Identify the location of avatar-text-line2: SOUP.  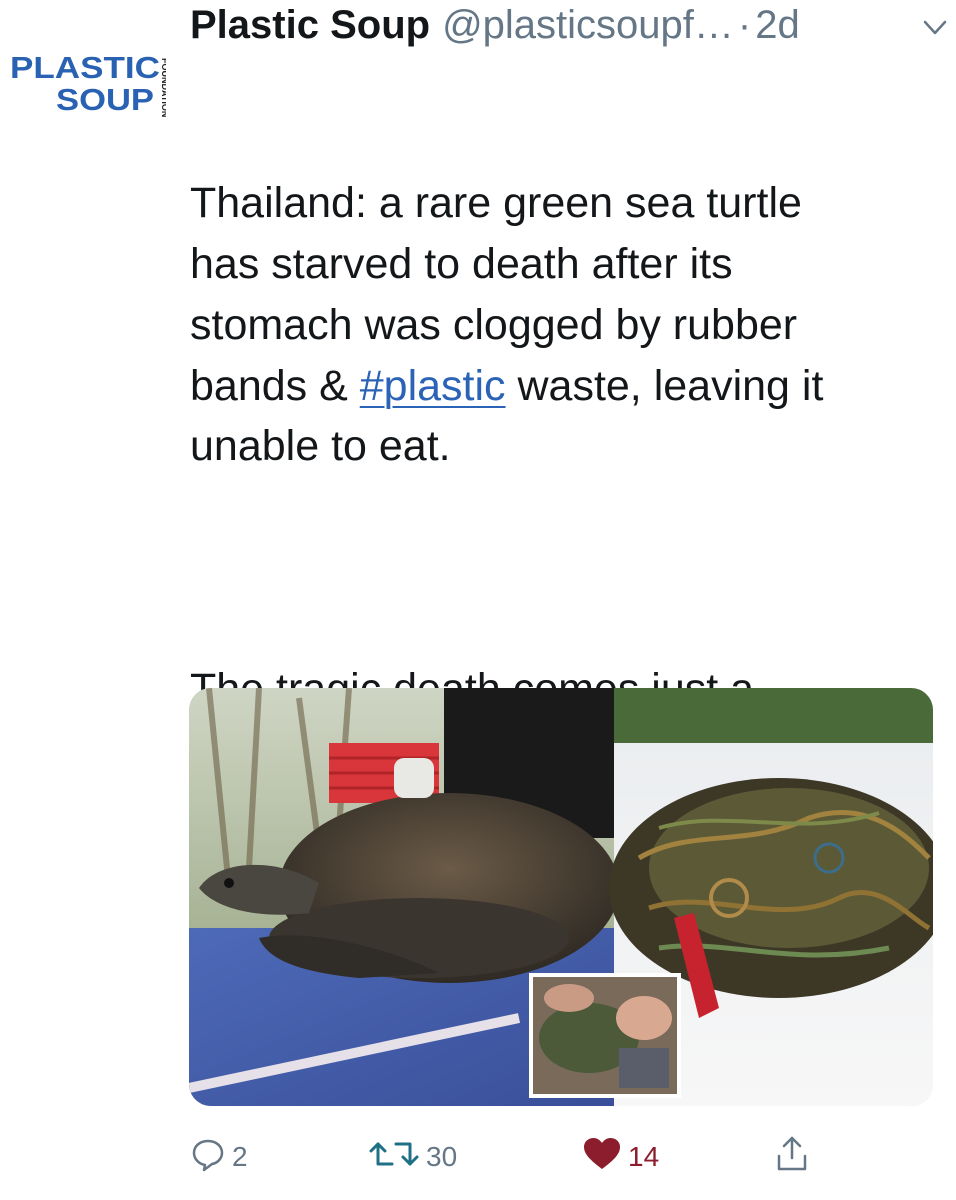
(105, 99).